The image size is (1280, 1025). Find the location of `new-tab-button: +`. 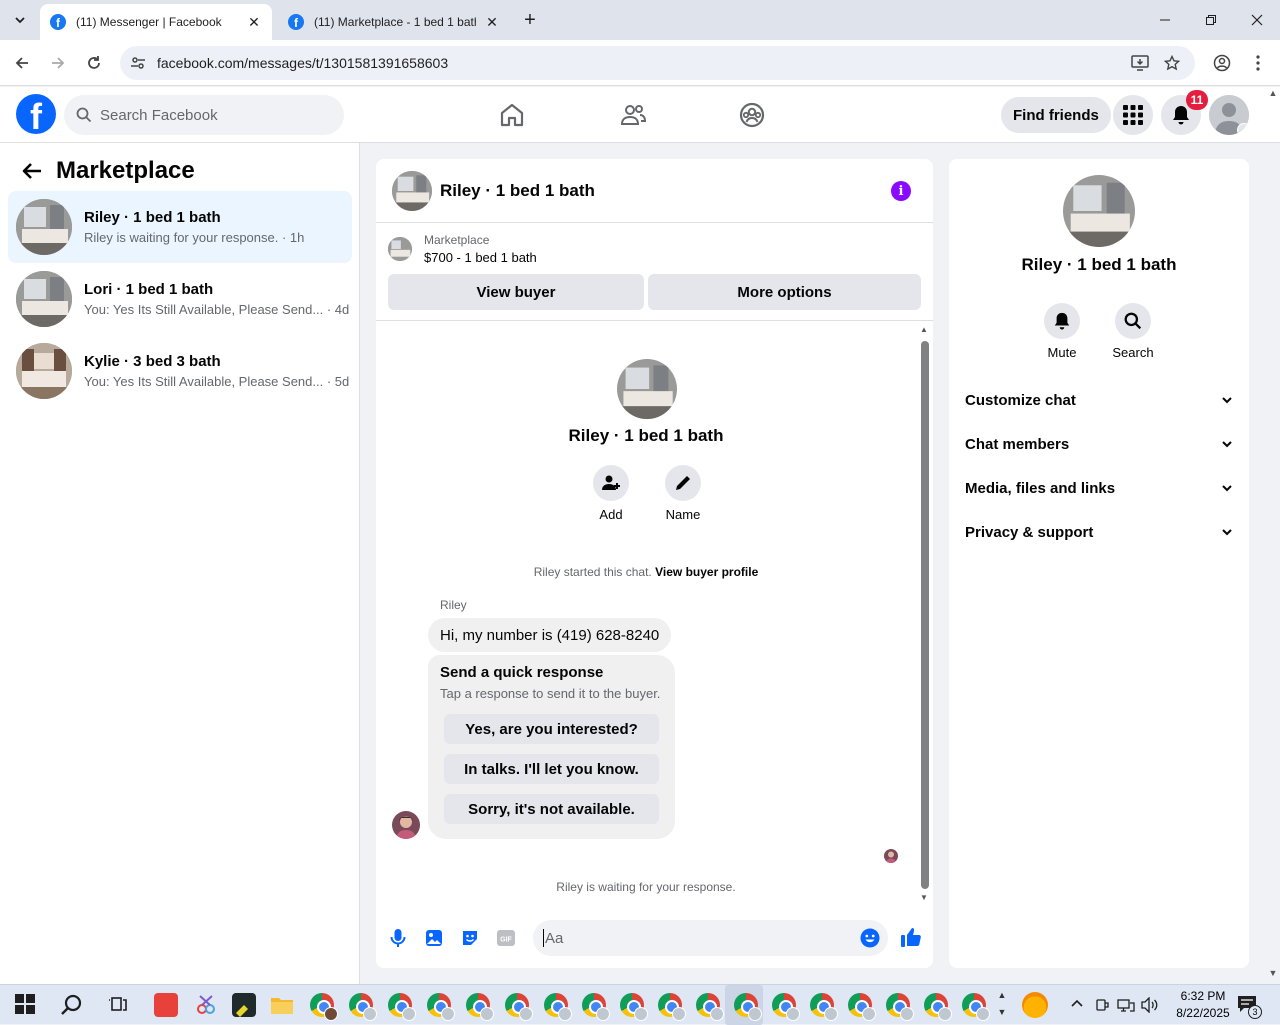

new-tab-button: + is located at coordinates (530, 20).